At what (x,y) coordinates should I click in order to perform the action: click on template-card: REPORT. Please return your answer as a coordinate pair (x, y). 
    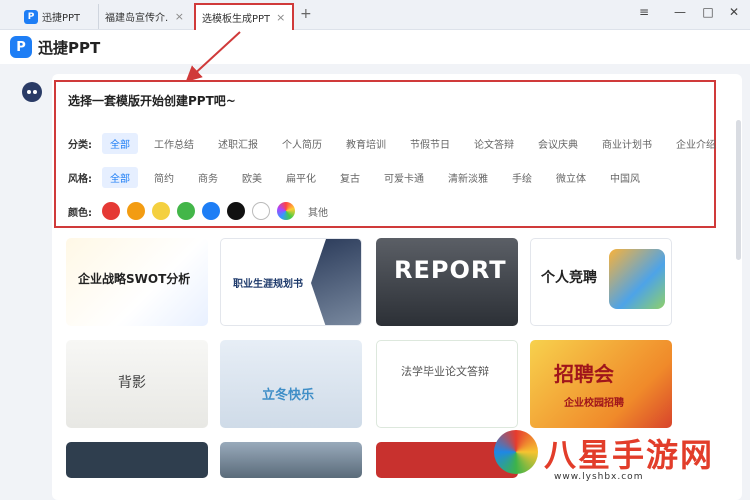
    Looking at the image, I should click on (447, 282).